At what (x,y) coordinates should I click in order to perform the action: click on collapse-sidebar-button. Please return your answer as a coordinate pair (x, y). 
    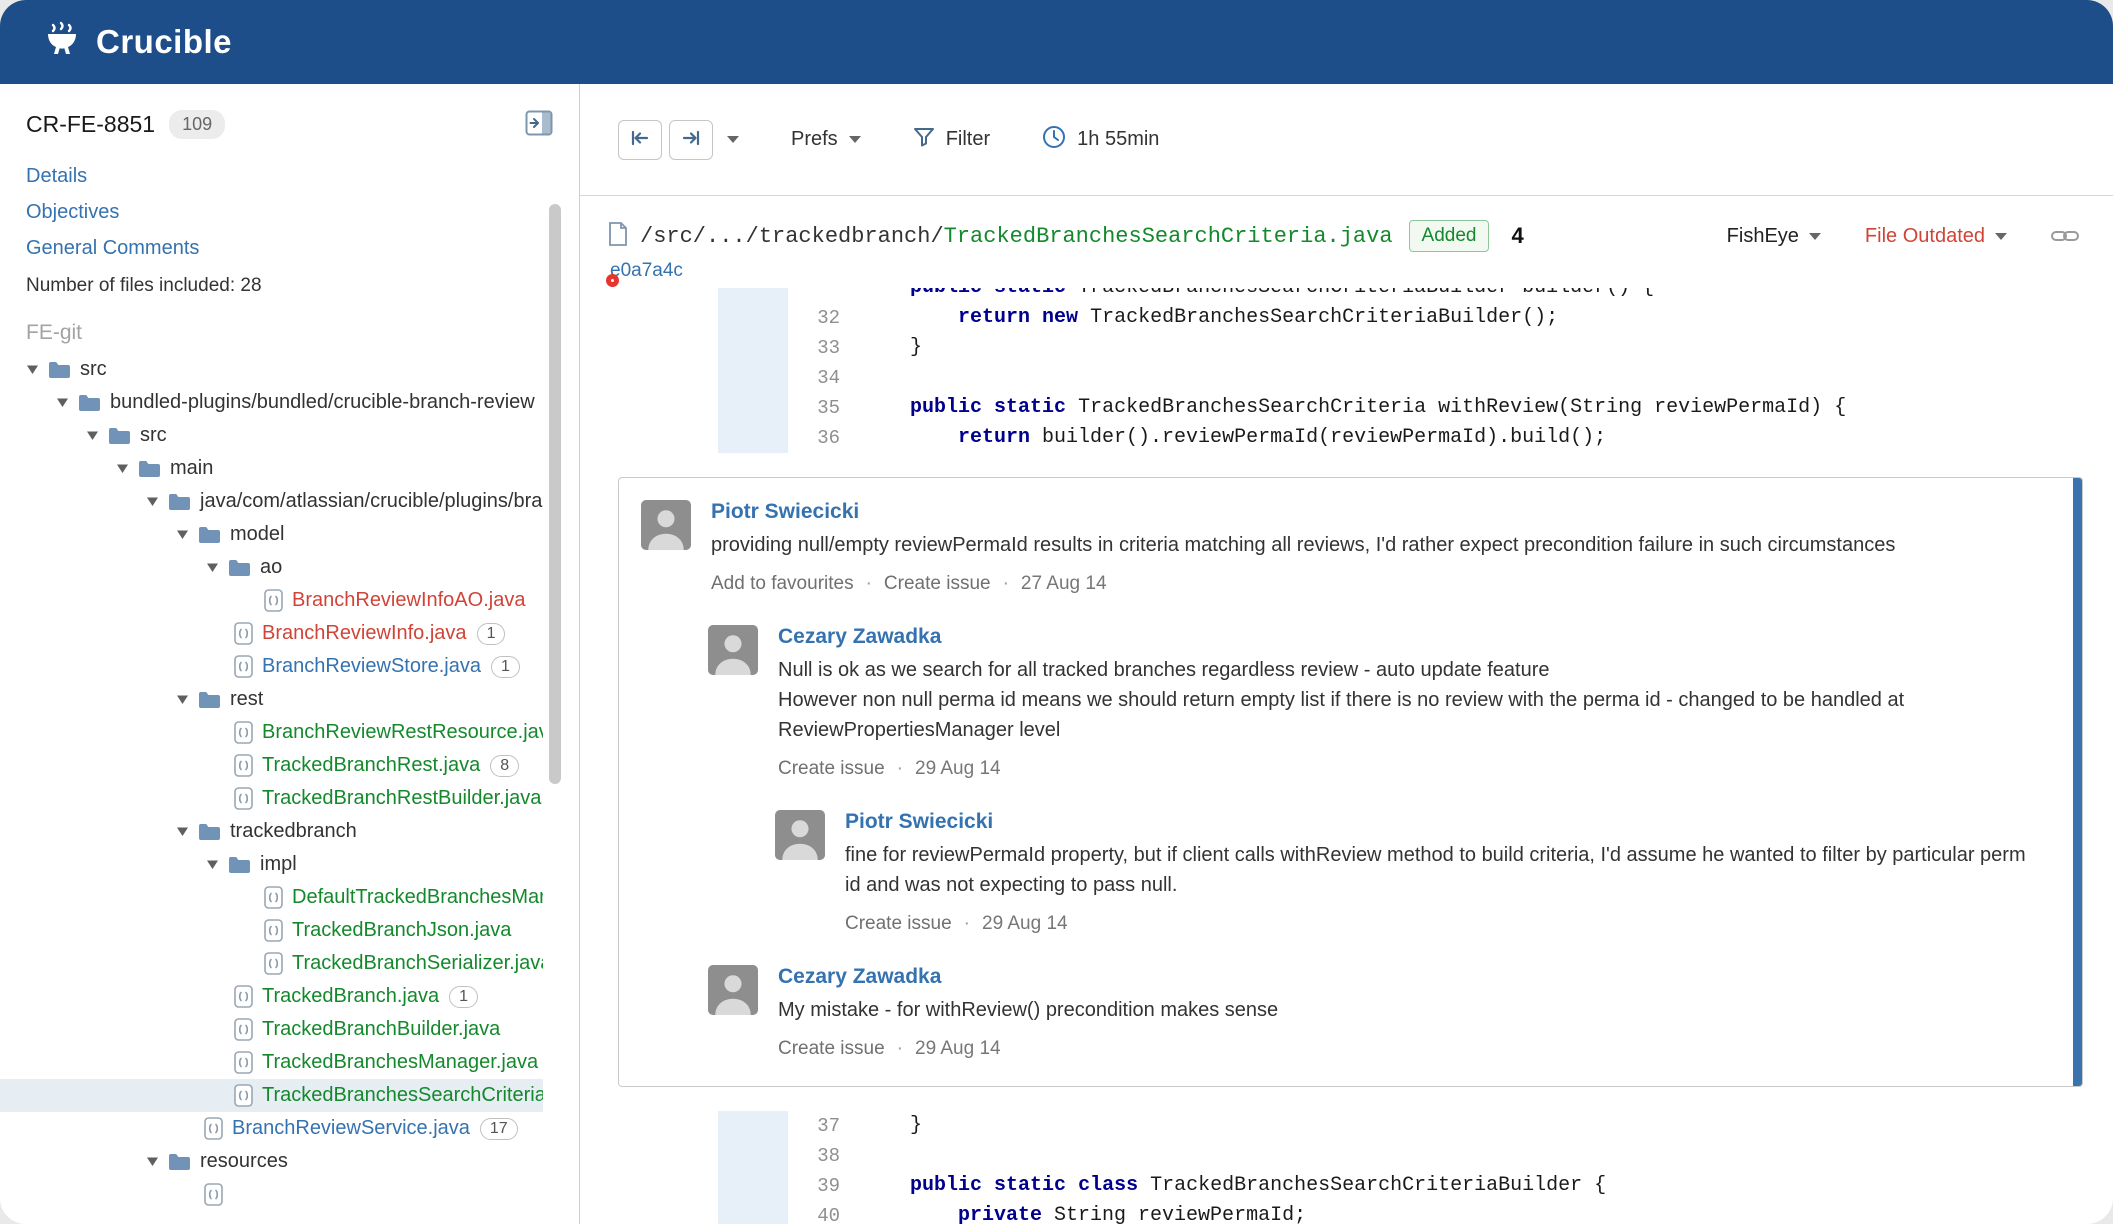
    Looking at the image, I should click on (539, 124).